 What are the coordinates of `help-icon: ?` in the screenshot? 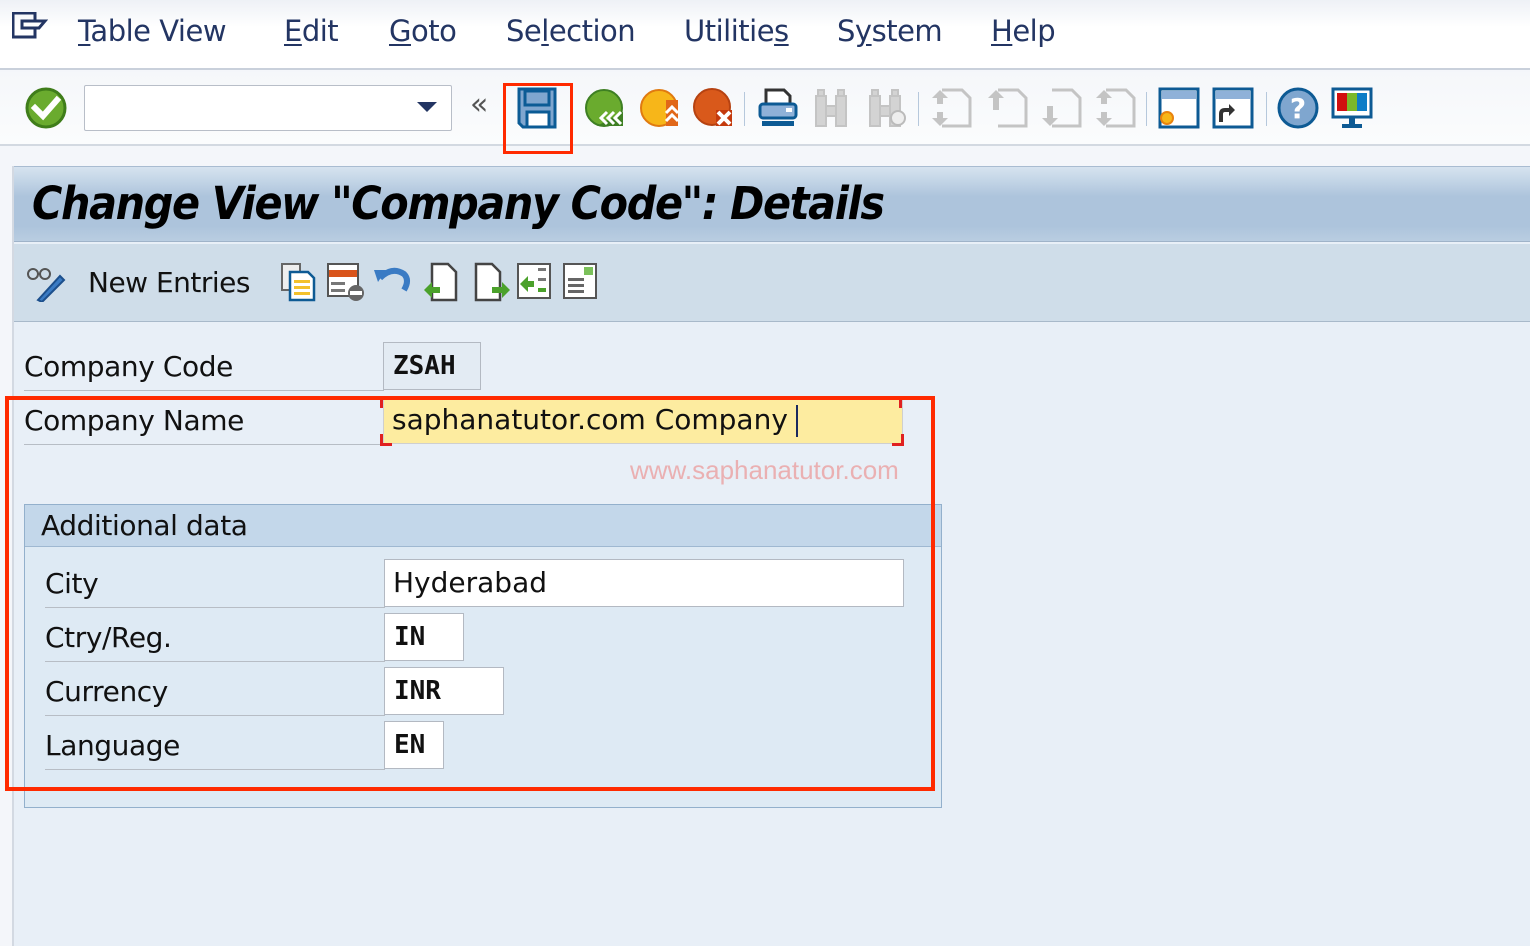 It's located at (1298, 108).